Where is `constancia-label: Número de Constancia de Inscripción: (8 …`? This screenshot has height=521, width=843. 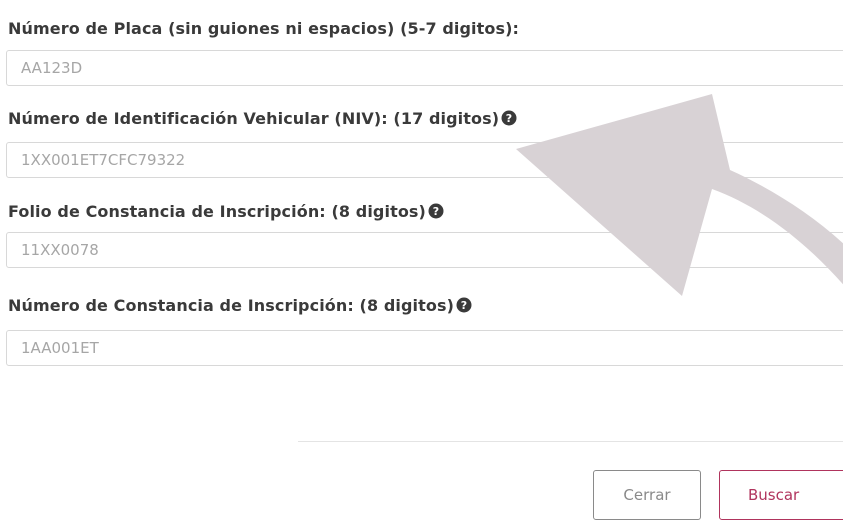 constancia-label: Número de Constancia de Inscripción: (8 … is located at coordinates (240, 305).